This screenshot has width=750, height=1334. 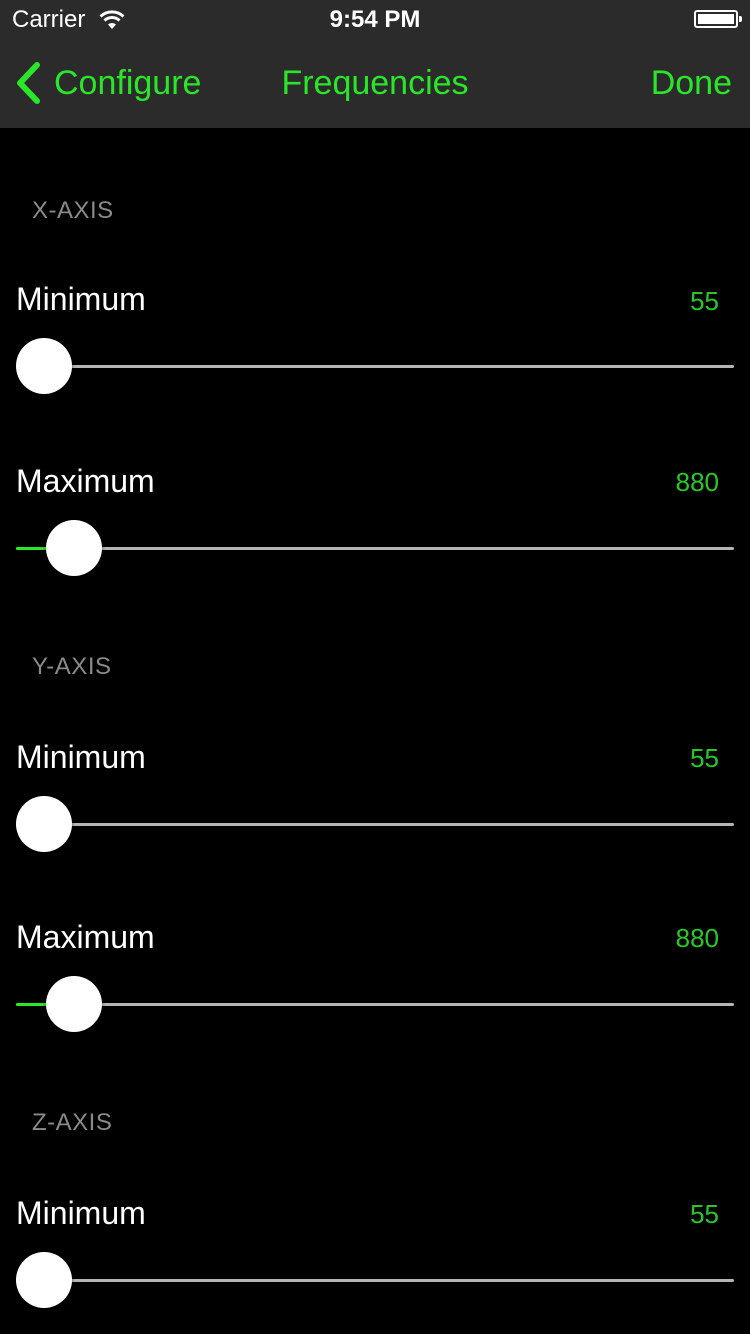 What do you see at coordinates (704, 301) in the screenshot?
I see `x-minimum-value: 55` at bounding box center [704, 301].